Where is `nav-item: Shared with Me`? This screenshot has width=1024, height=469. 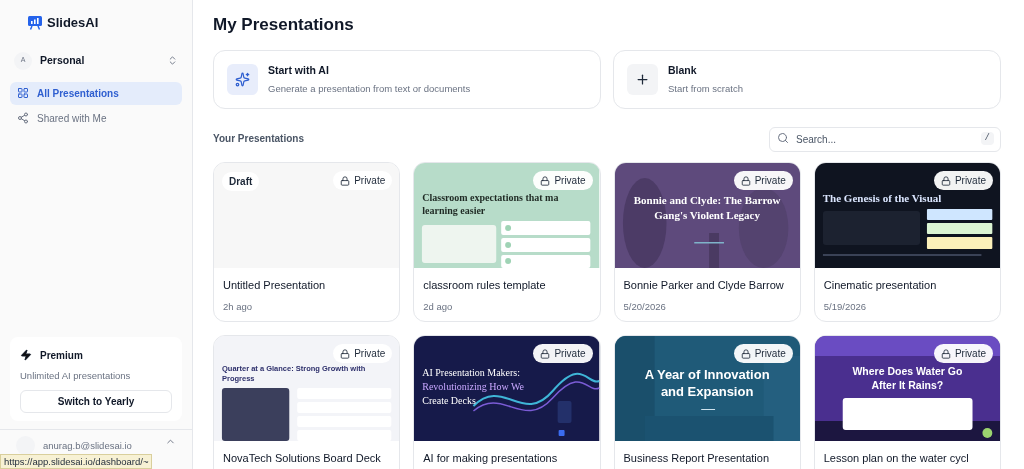
nav-item: Shared with Me is located at coordinates (96, 118).